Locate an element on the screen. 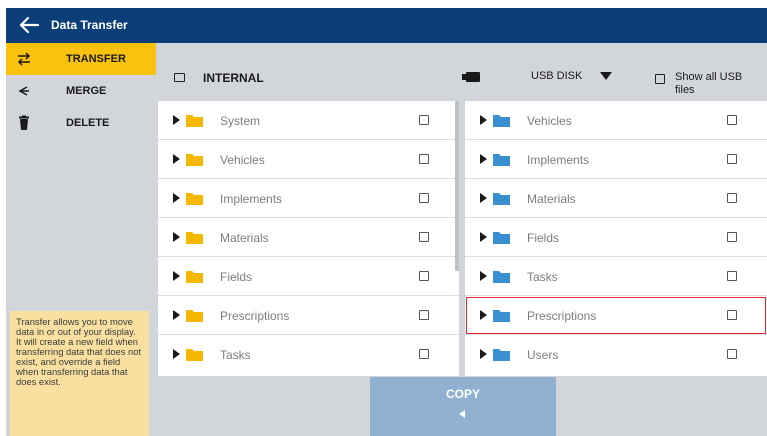  sidebar-item-transfer: TRANSFER is located at coordinates (81, 59).